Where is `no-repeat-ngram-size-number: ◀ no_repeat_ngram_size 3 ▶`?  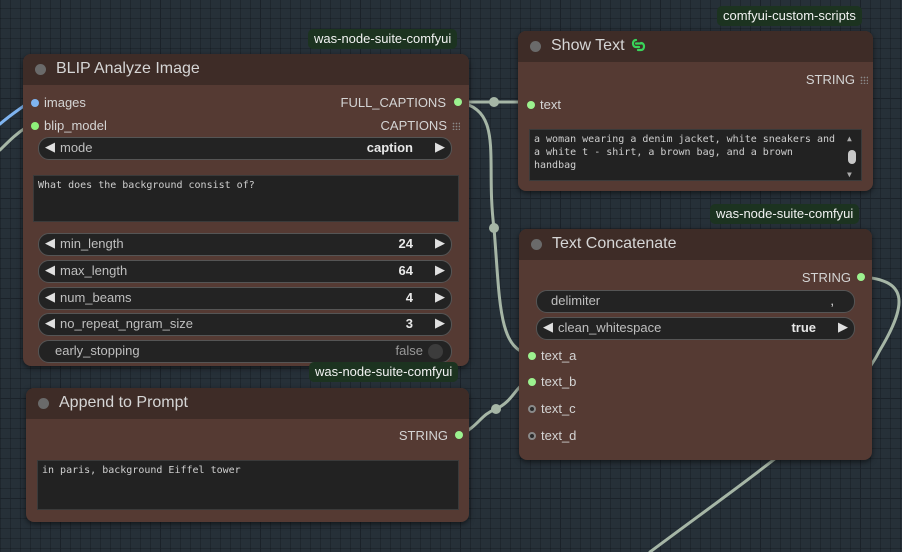 no-repeat-ngram-size-number: ◀ no_repeat_ngram_size 3 ▶ is located at coordinates (245, 324).